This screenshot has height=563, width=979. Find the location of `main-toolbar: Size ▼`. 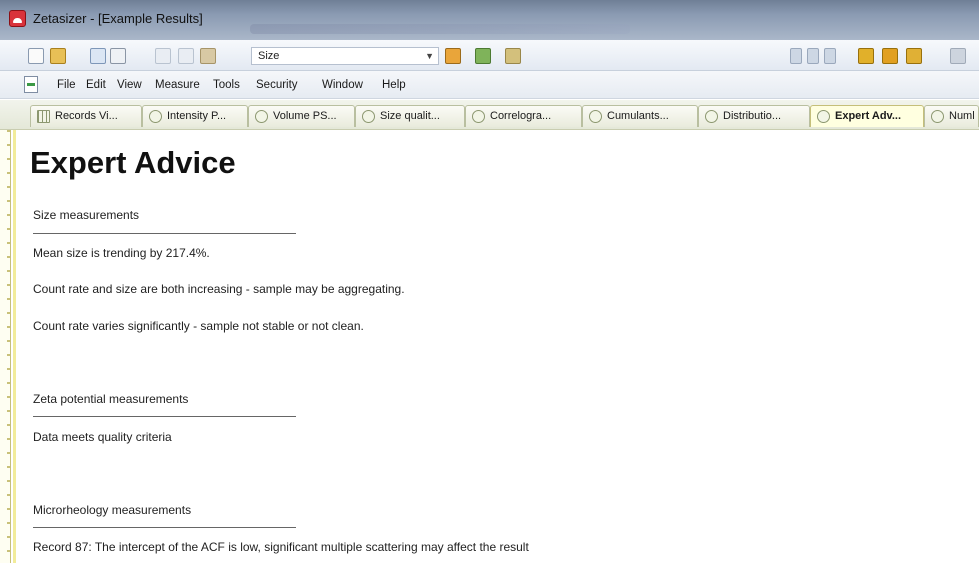

main-toolbar: Size ▼ is located at coordinates (489, 55).